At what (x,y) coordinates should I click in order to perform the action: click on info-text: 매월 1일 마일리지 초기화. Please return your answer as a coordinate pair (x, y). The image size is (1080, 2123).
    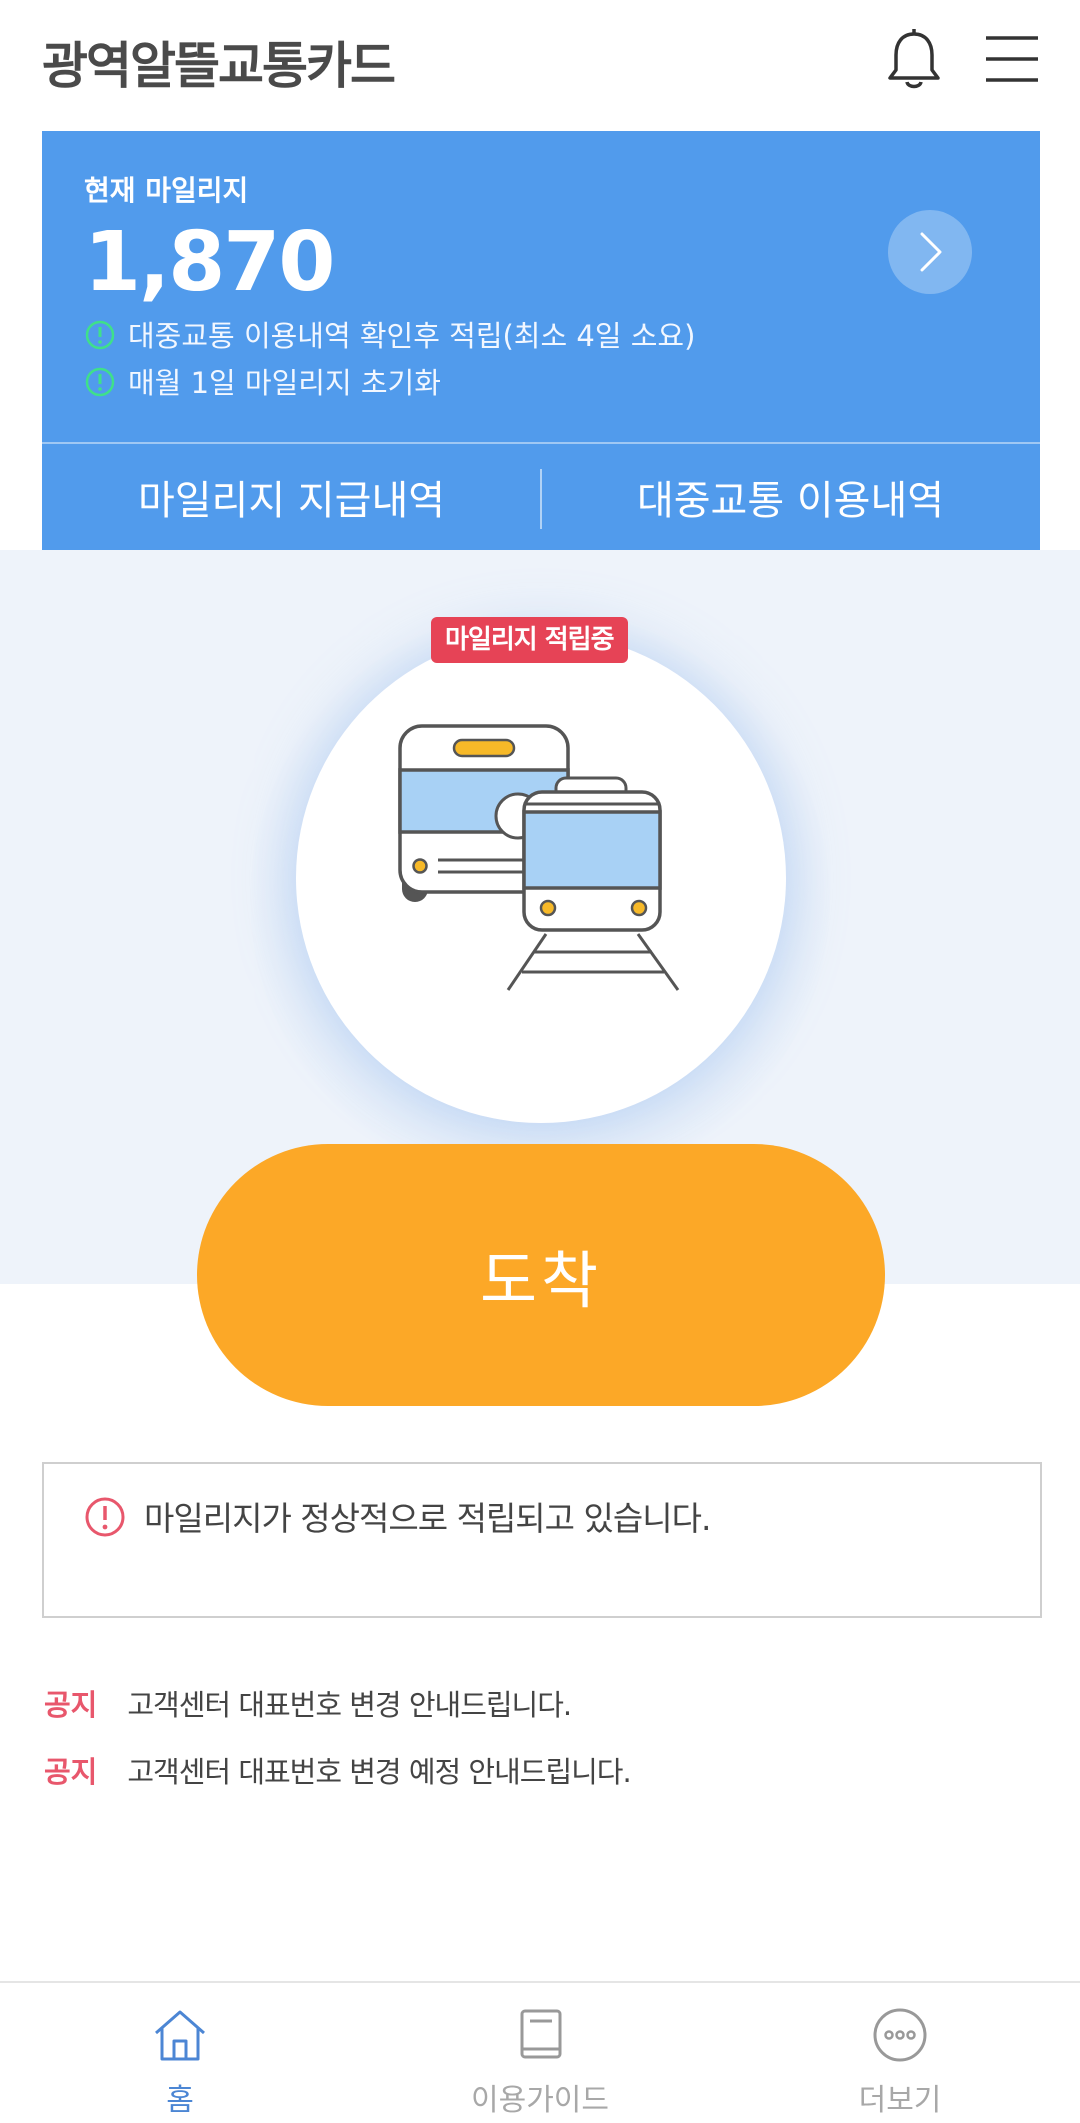
    Looking at the image, I should click on (284, 383).